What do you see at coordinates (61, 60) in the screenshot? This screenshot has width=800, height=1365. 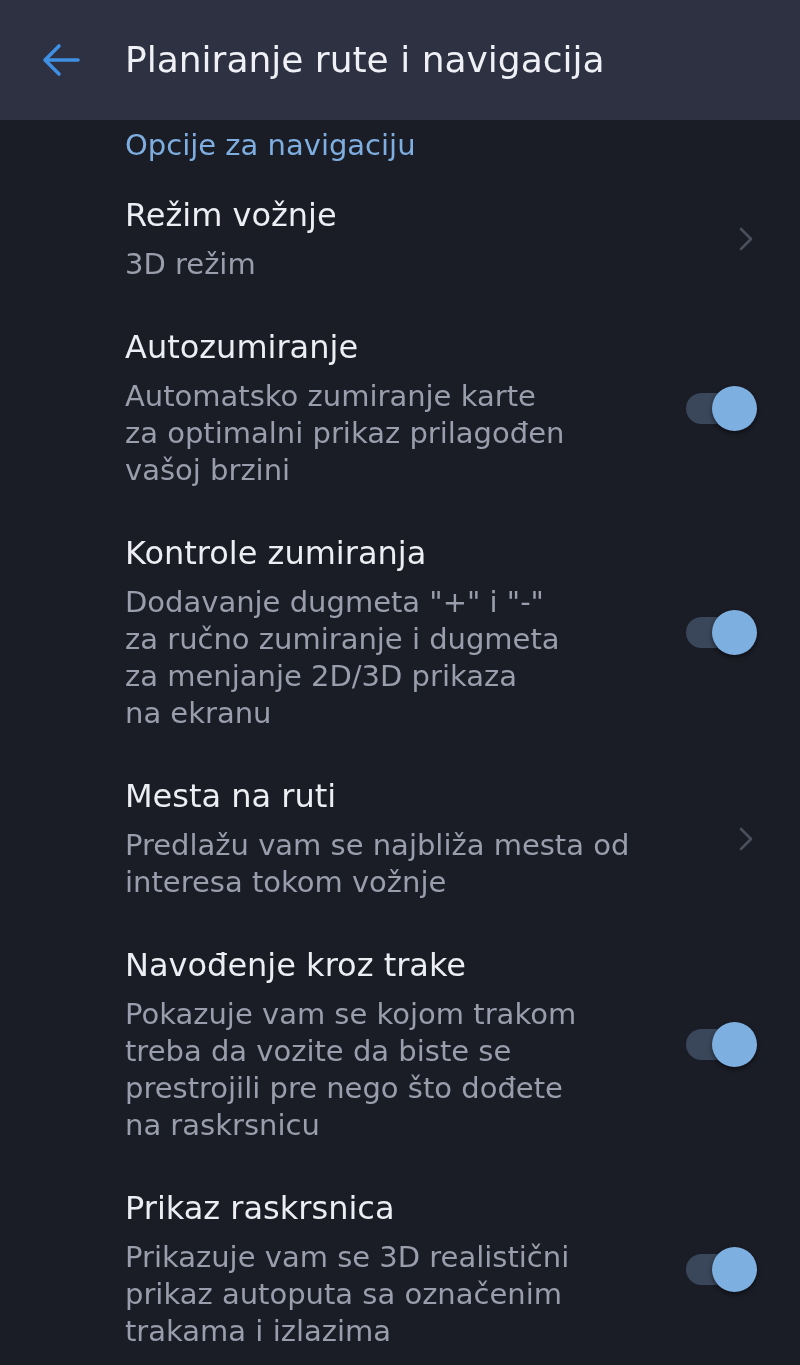 I see `back-arrow-icon` at bounding box center [61, 60].